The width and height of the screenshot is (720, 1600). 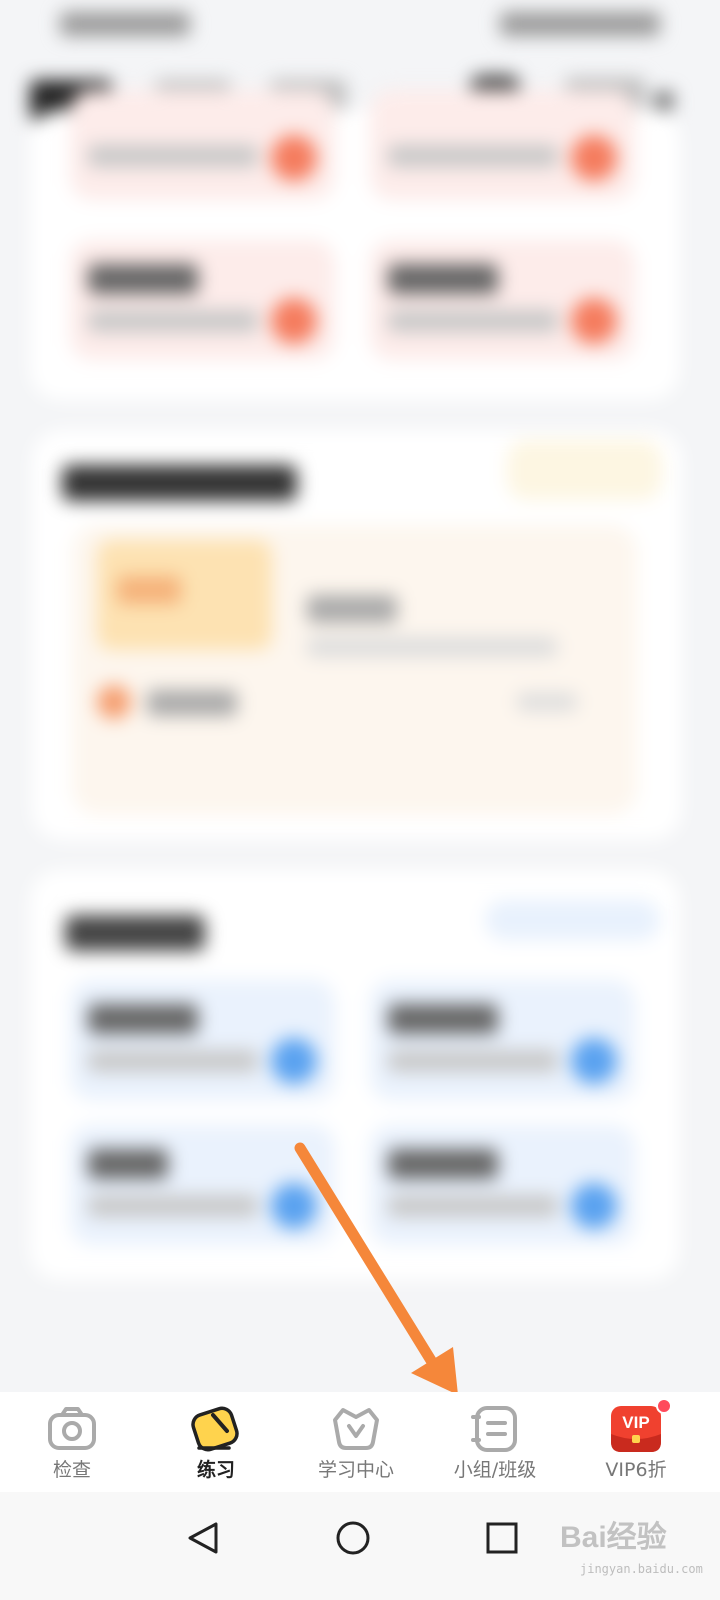 What do you see at coordinates (613, 1537) in the screenshot?
I see `watermark-brand: Bai经验` at bounding box center [613, 1537].